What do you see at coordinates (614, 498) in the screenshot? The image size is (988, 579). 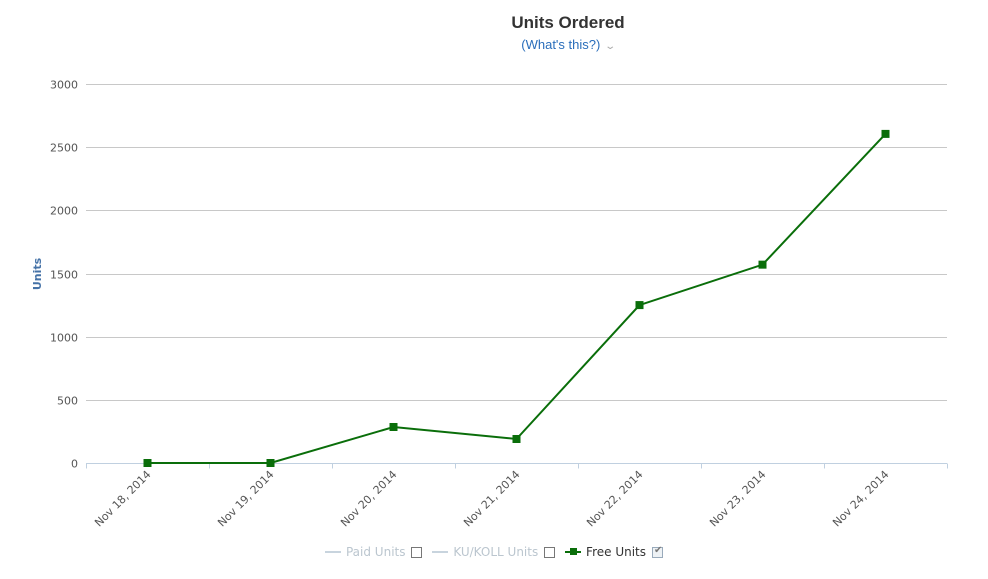 I see `x-tick-label: Nov 22, 2014` at bounding box center [614, 498].